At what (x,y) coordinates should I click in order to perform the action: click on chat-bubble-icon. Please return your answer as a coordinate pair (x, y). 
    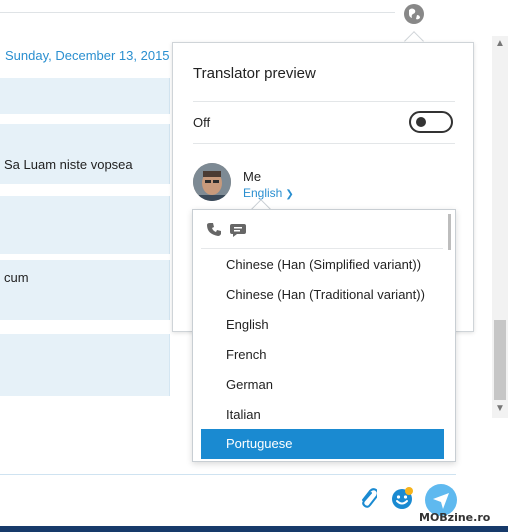
    Looking at the image, I should click on (238, 230).